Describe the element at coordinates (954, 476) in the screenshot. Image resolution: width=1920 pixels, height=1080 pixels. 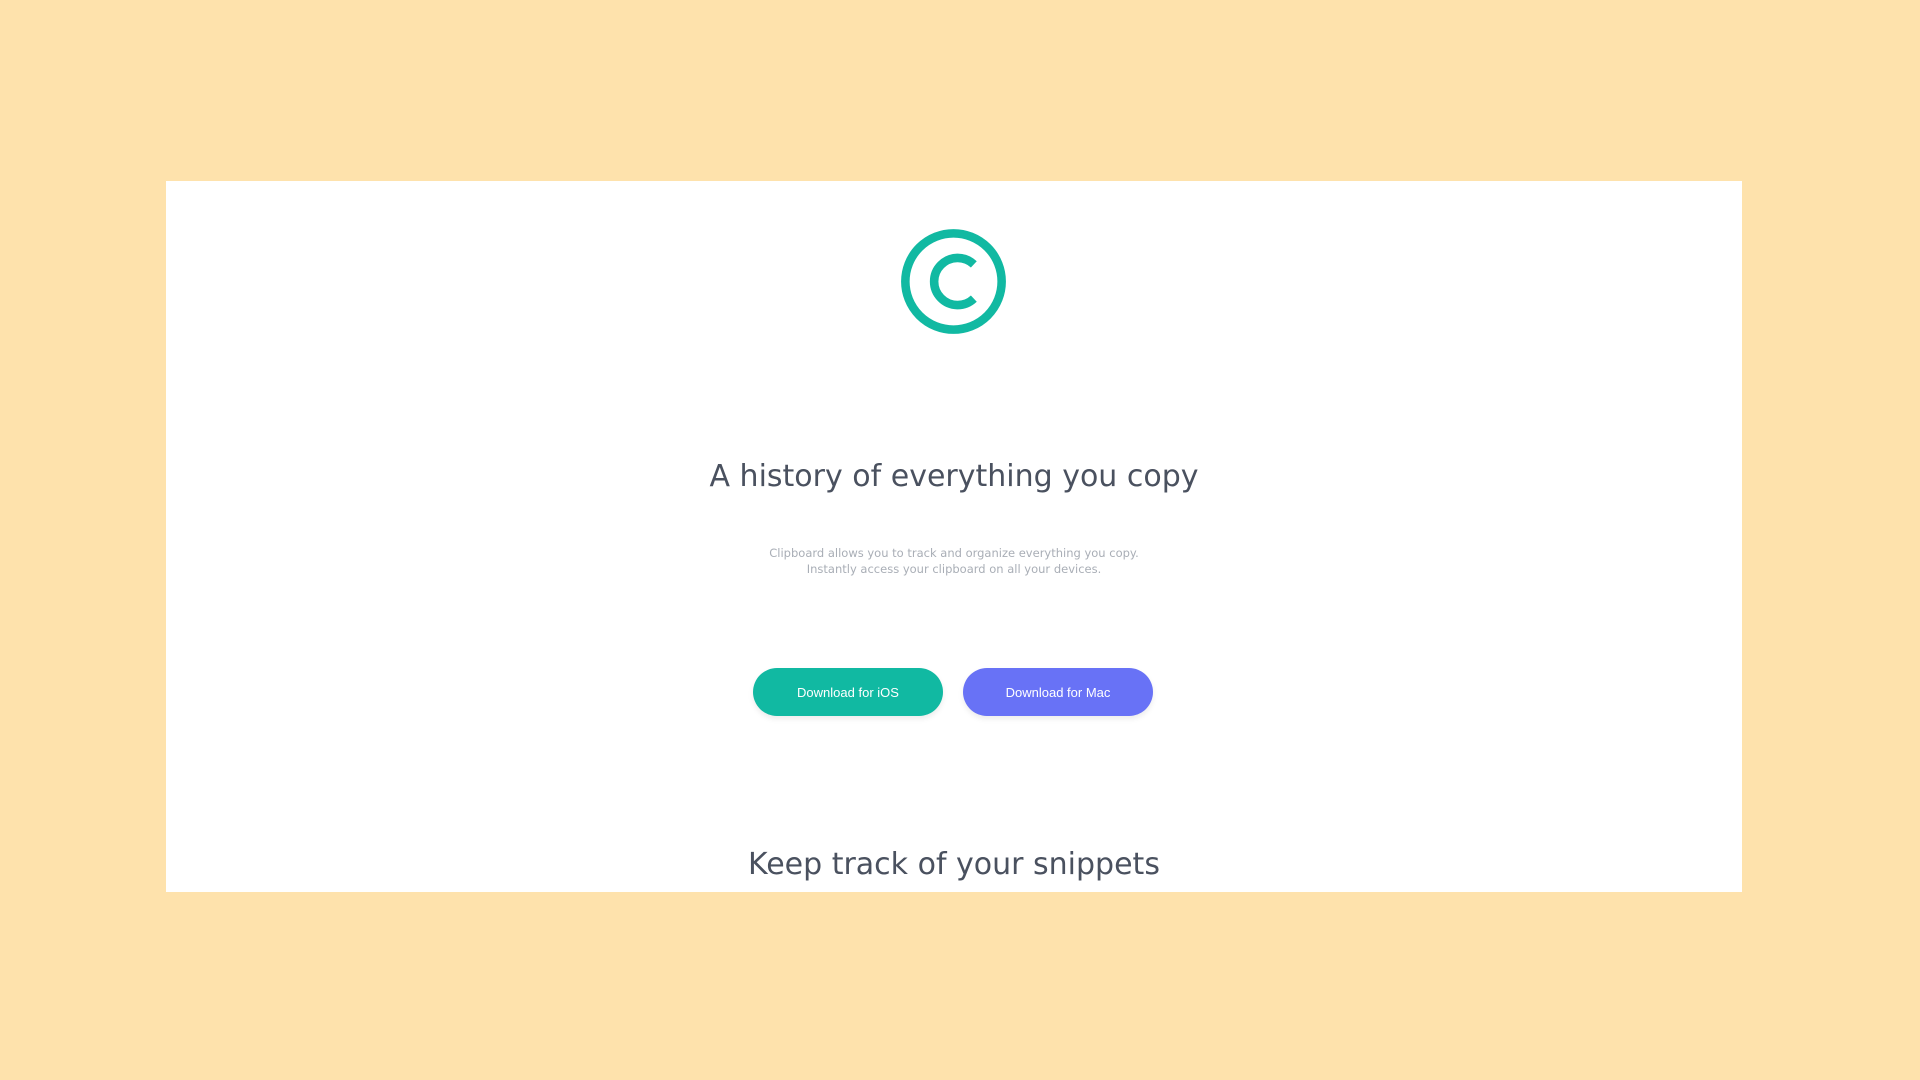
I see `hero-title: A history of everything you copy` at that location.